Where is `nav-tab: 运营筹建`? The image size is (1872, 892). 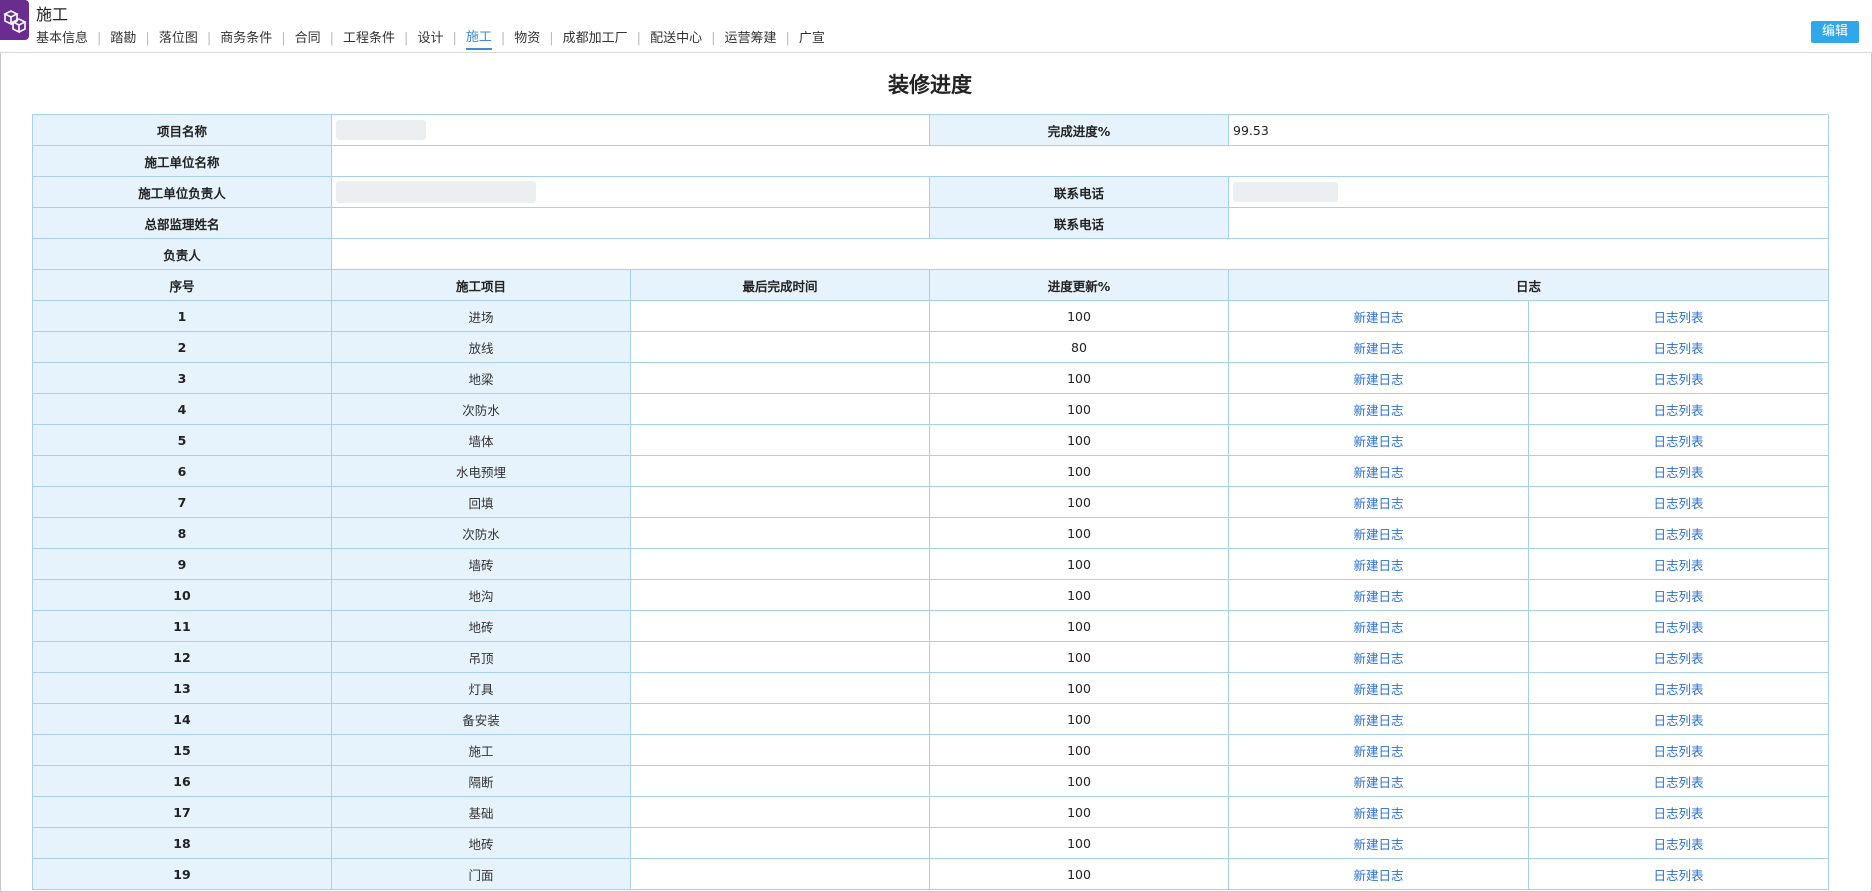
nav-tab: 运营筹建 is located at coordinates (750, 38).